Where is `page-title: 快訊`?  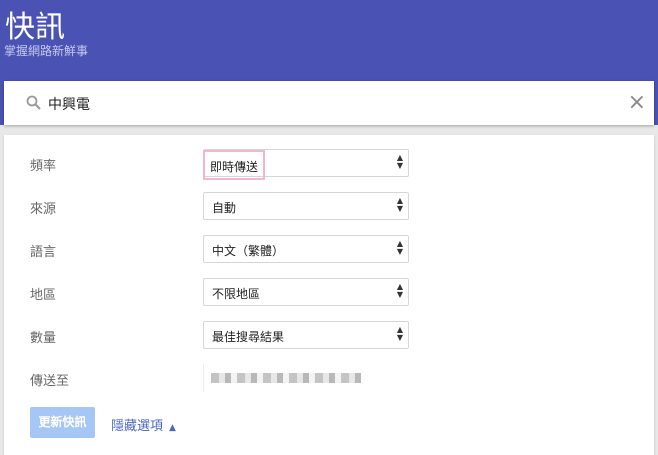 page-title: 快訊 is located at coordinates (35, 27).